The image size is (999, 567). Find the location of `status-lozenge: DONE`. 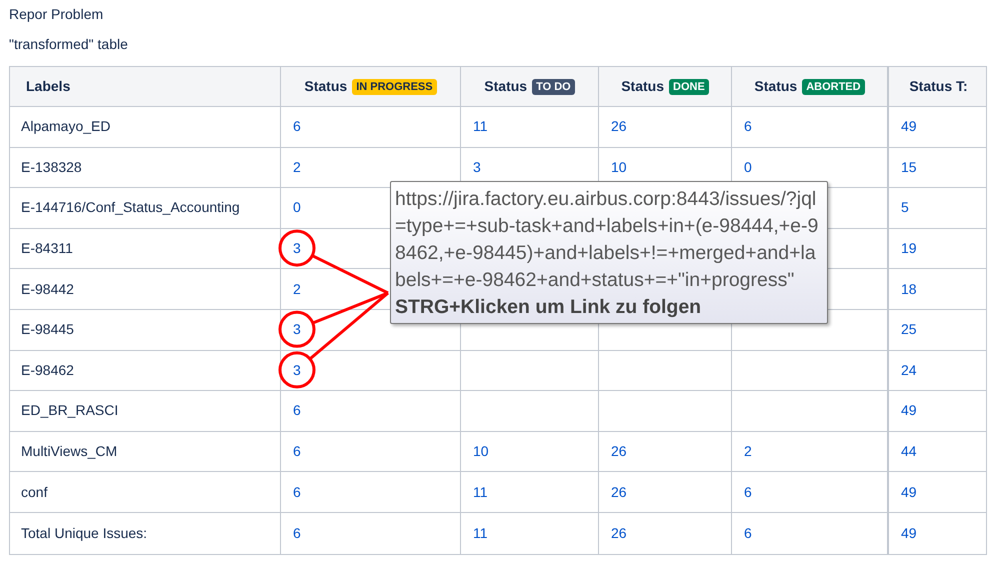

status-lozenge: DONE is located at coordinates (689, 86).